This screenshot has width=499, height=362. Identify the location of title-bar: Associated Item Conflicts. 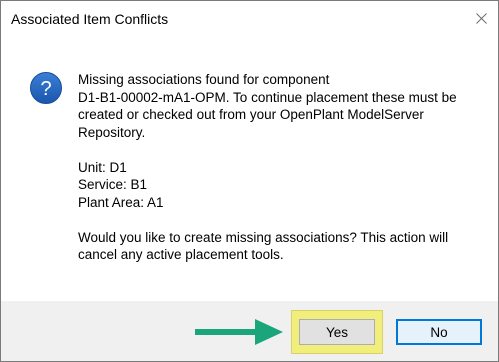
(249, 20).